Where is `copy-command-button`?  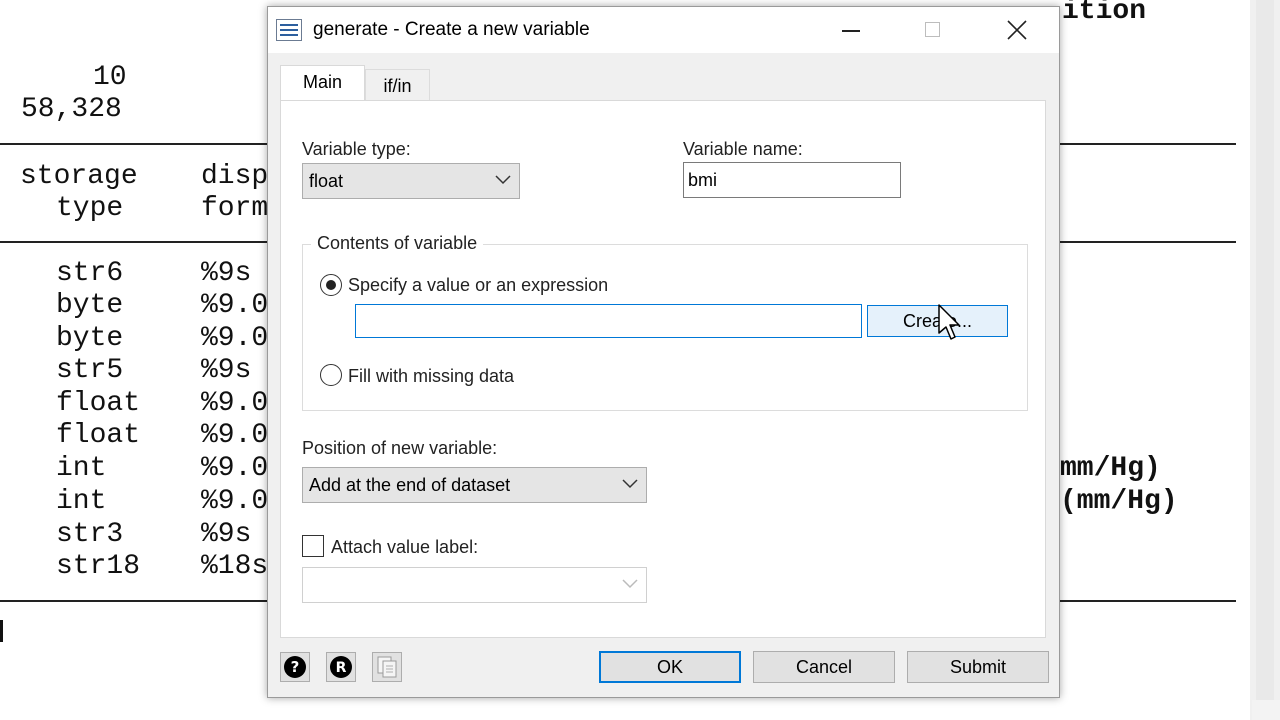 copy-command-button is located at coordinates (387, 667).